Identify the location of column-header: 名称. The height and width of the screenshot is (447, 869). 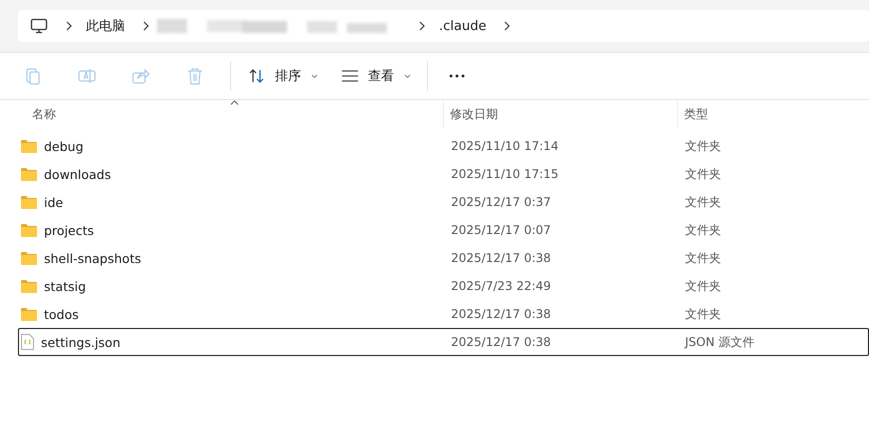
(44, 114).